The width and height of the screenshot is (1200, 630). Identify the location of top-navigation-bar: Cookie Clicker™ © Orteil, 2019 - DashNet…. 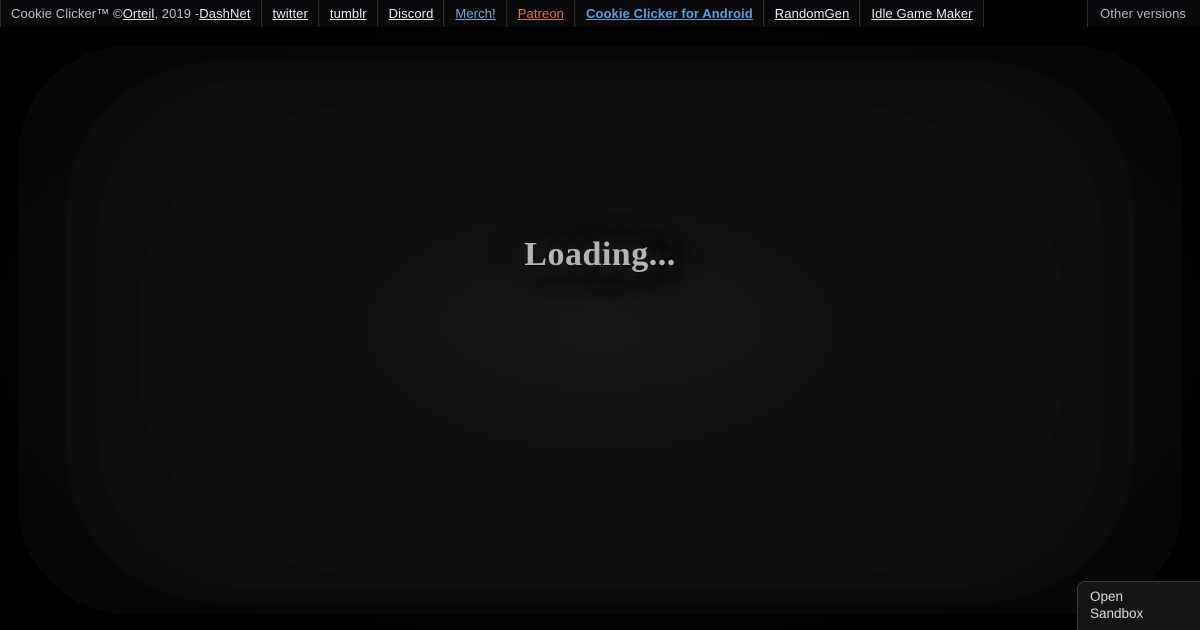
(600, 14).